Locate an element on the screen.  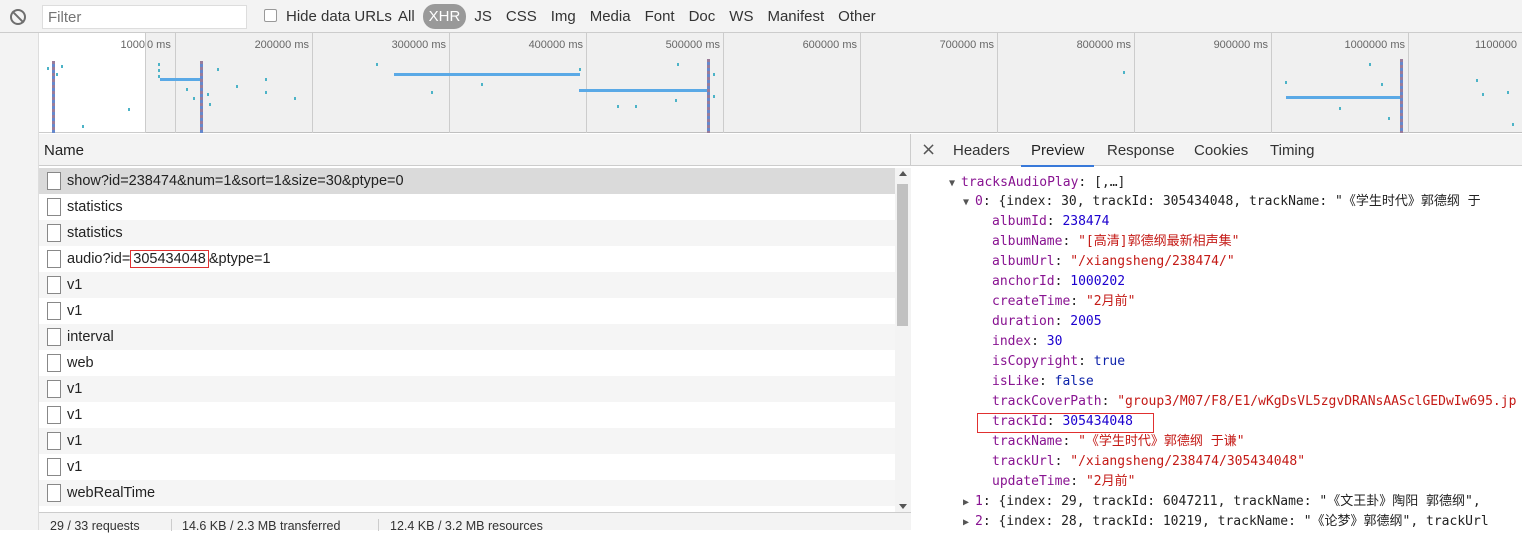
left-gutter is located at coordinates (19, 281).